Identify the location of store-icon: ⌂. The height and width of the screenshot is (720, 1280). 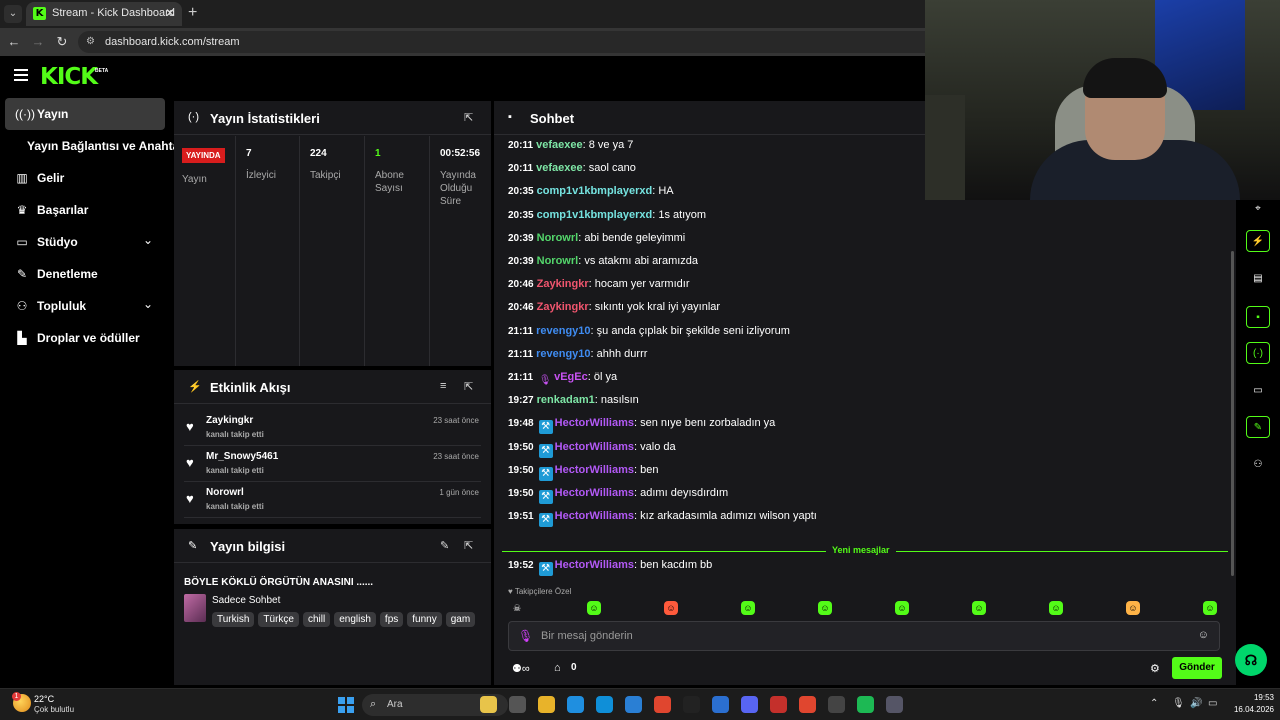
(557, 668).